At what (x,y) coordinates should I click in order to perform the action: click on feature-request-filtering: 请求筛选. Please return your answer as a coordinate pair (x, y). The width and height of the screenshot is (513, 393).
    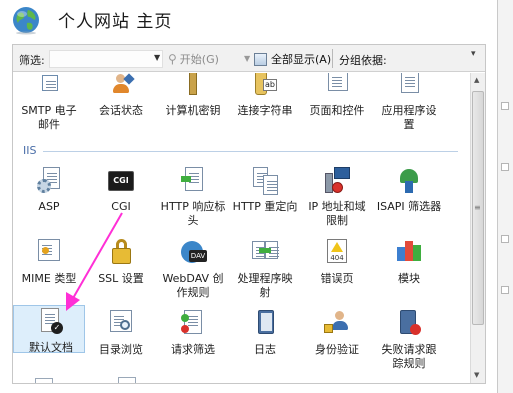
    Looking at the image, I should click on (193, 333).